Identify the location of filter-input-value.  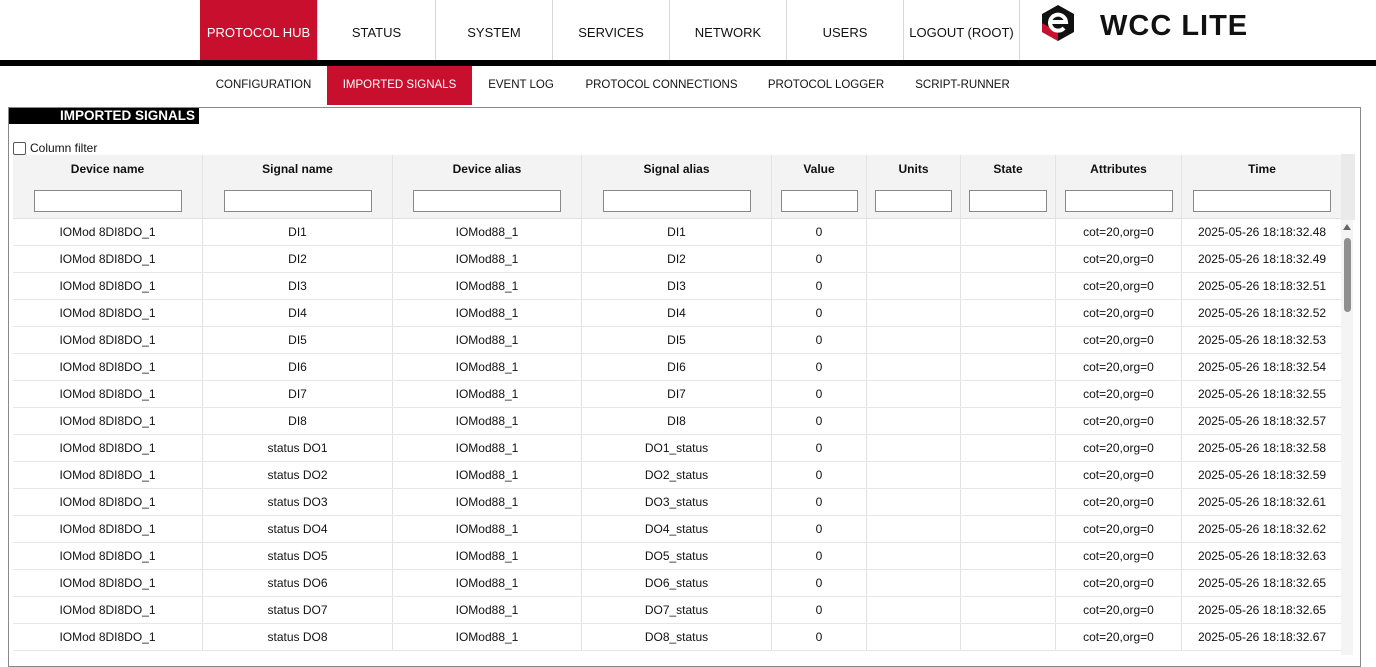
(819, 200).